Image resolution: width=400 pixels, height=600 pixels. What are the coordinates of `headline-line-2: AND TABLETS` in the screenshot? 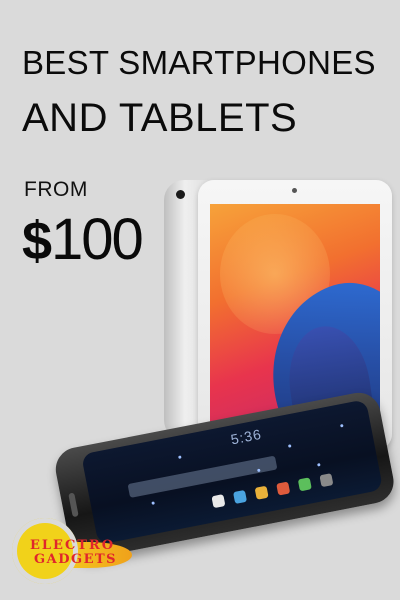 It's located at (160, 118).